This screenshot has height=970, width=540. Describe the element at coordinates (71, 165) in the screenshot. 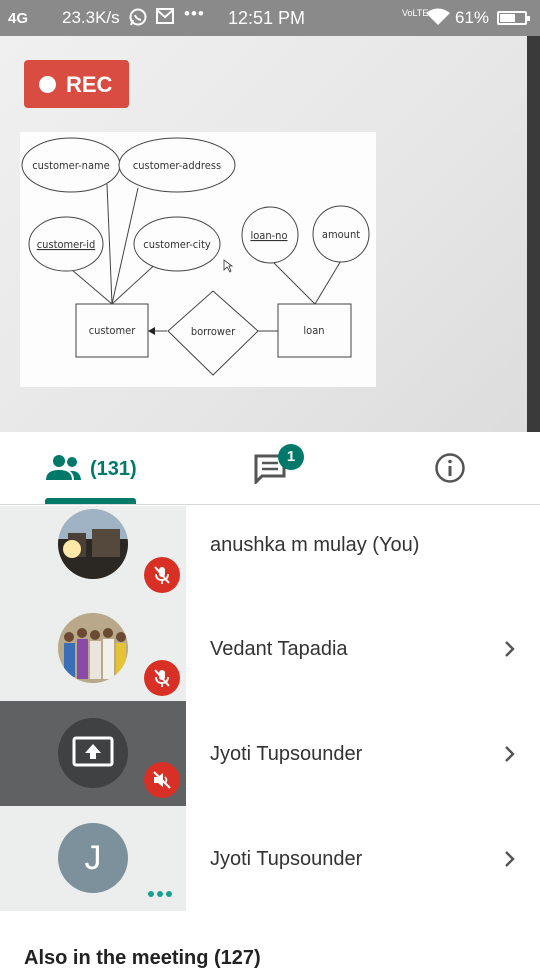

I see `attr-customer-name: customer-name` at that location.